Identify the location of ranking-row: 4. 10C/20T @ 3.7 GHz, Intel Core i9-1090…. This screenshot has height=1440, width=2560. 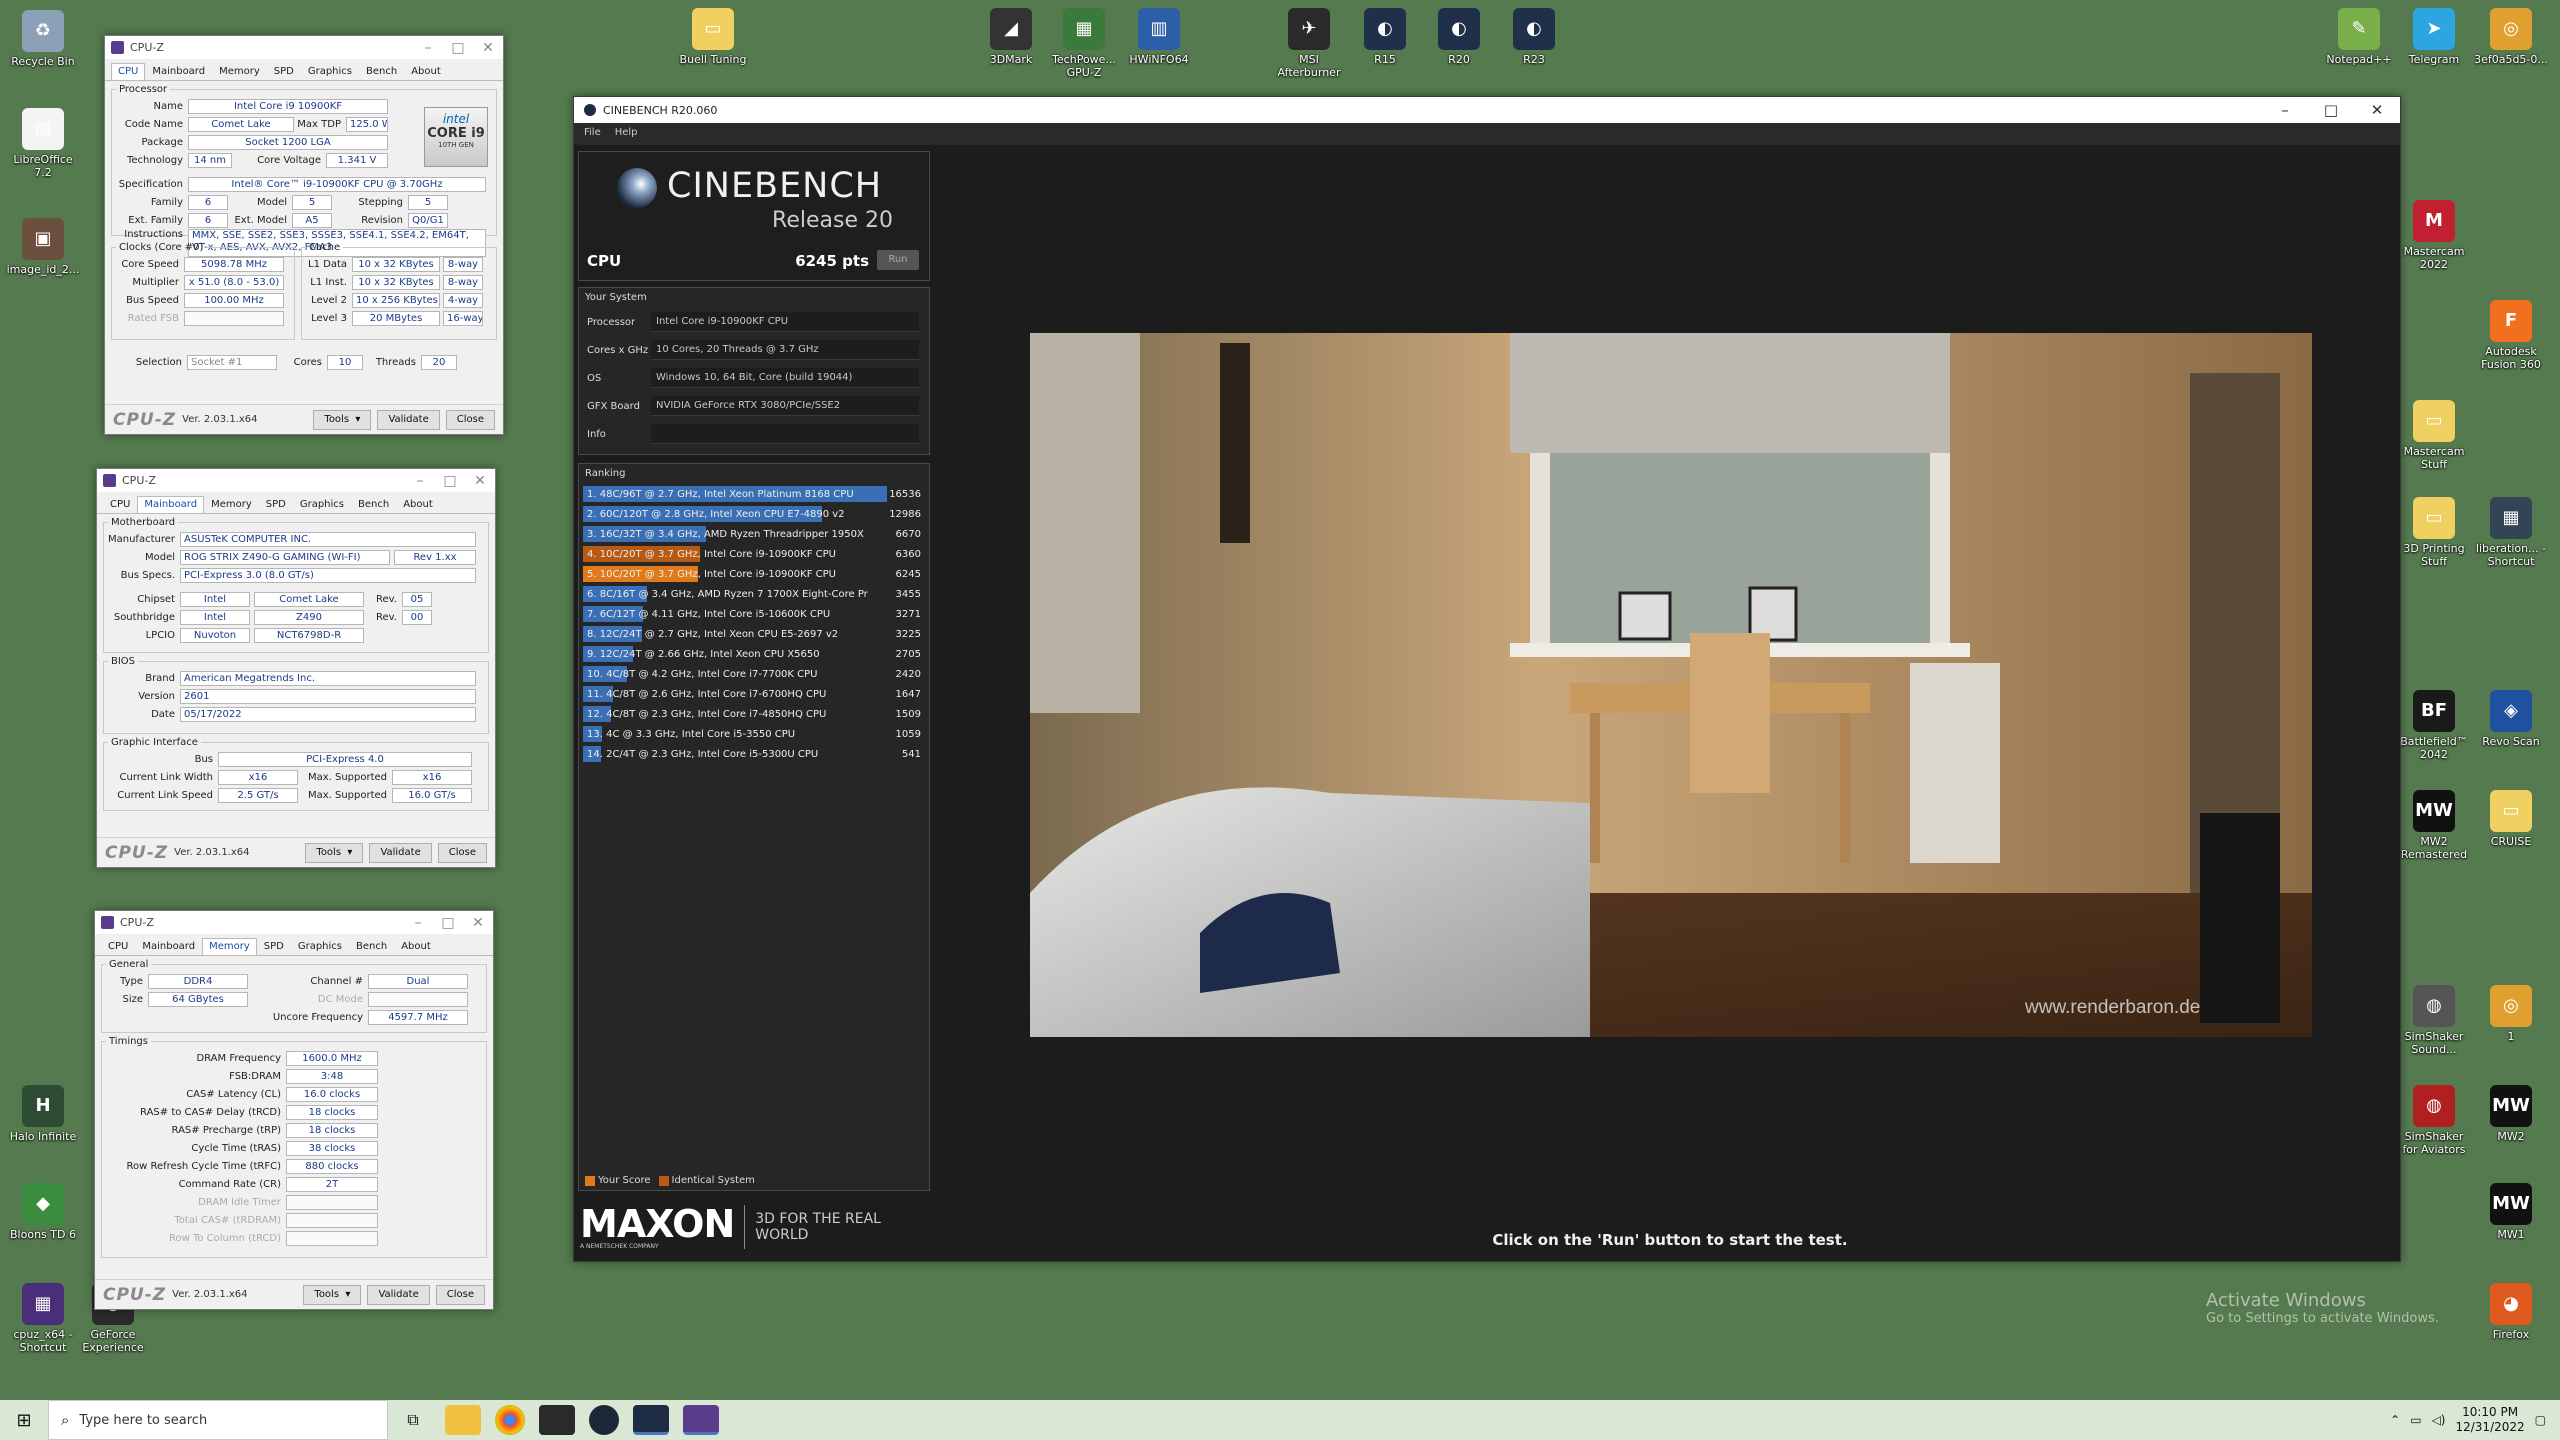
(754, 554).